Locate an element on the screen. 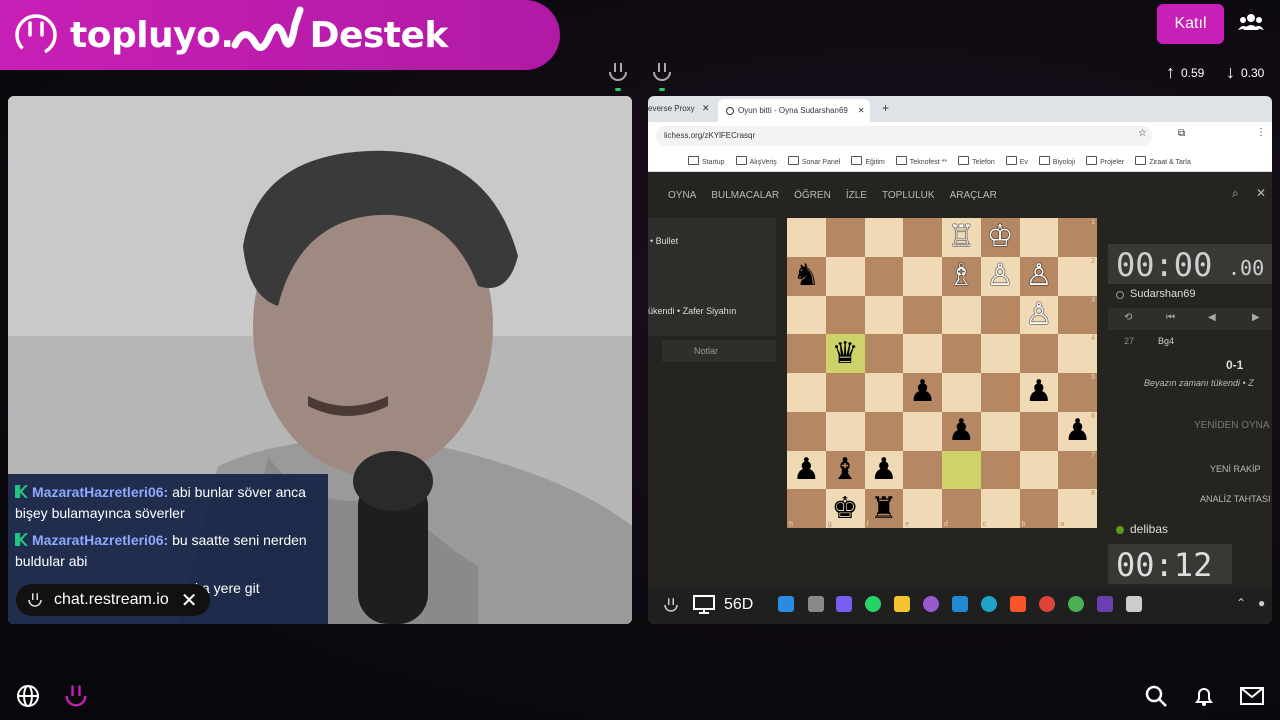  board-square: ♛ is located at coordinates (845, 353).